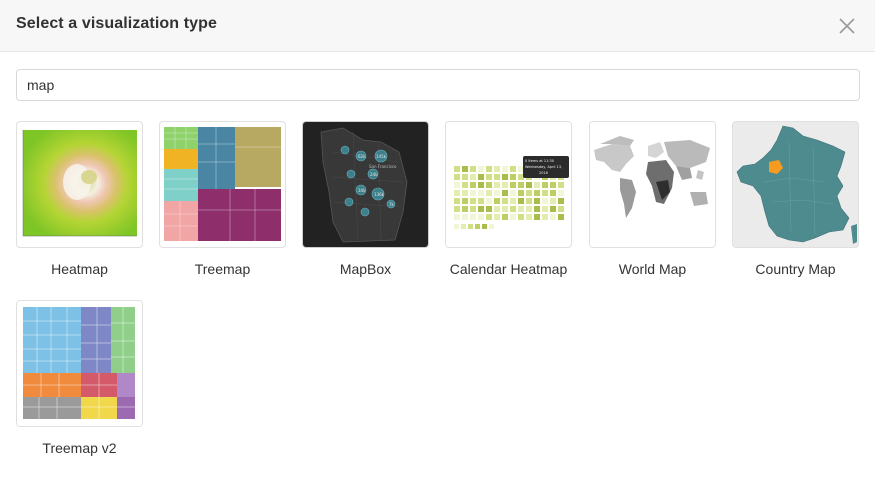 This screenshot has height=485, width=875. What do you see at coordinates (508, 269) in the screenshot?
I see `tile-label: Calendar Heatmap` at bounding box center [508, 269].